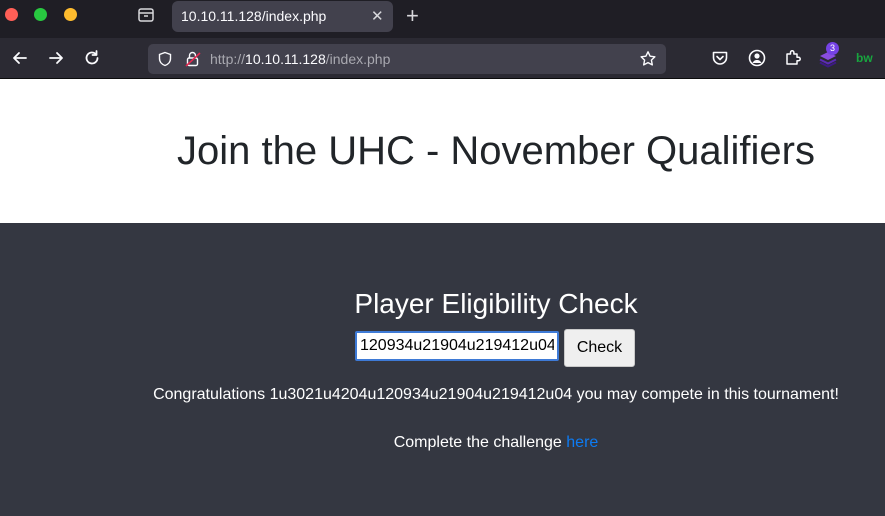  Describe the element at coordinates (377, 16) in the screenshot. I see `close-icon: ✕` at that location.